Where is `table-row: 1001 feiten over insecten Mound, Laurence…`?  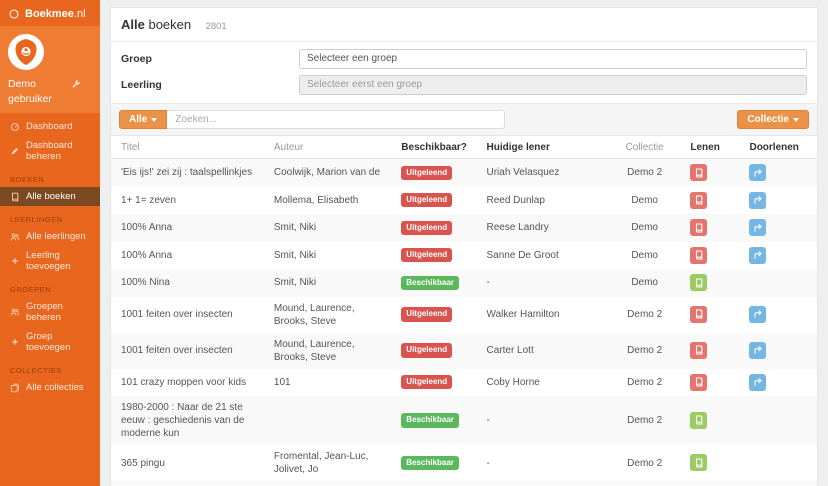
table-row: 1001 feiten over insecten Mound, Laurence… is located at coordinates (464, 315).